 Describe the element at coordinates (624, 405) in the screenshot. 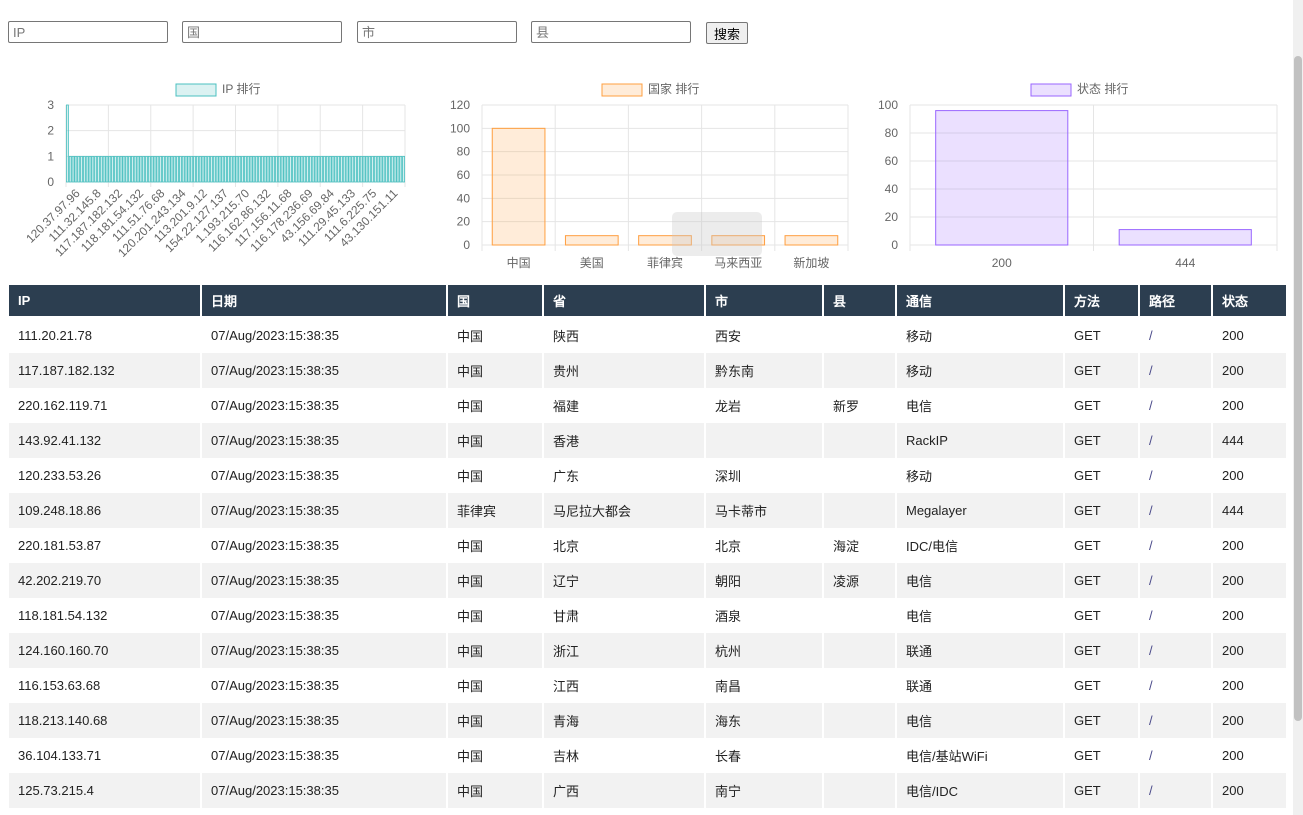

I see `cell-province: 福建` at that location.